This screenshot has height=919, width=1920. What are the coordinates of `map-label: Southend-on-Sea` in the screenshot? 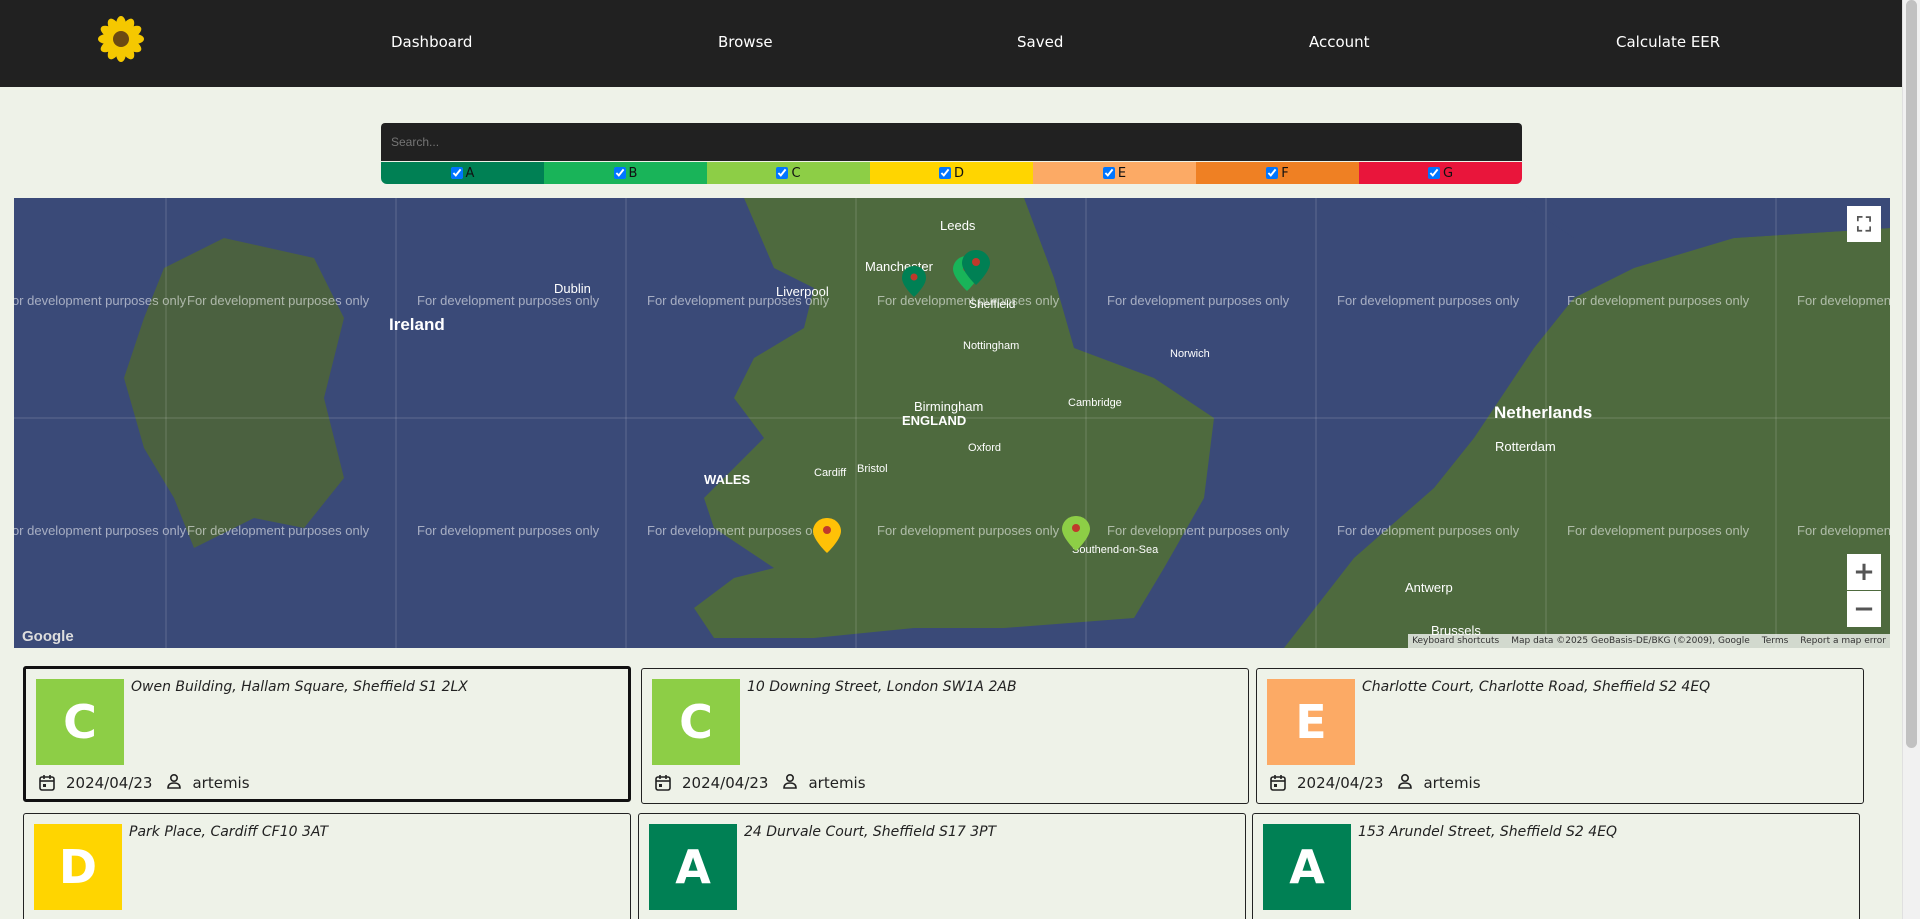 It's located at (1115, 550).